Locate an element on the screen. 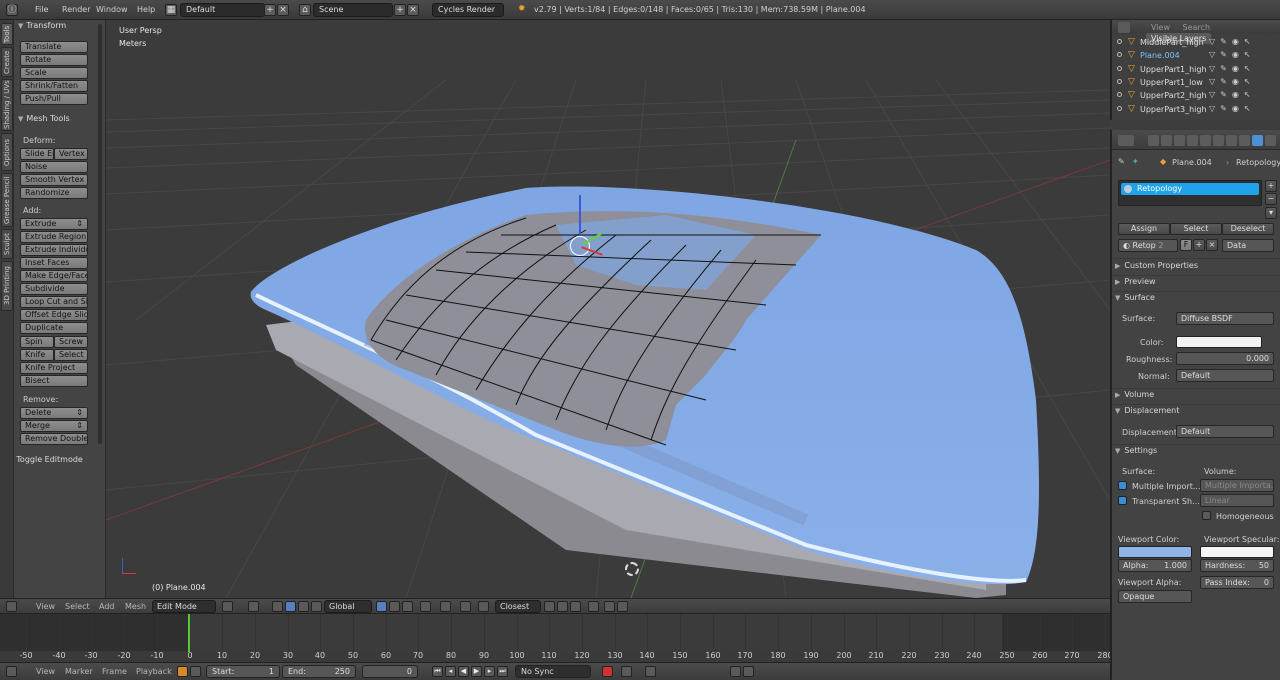 The height and width of the screenshot is (680, 1280). outliner-row: ▽ UpperPart2_high ▽✎◉↖ is located at coordinates (1196, 95).